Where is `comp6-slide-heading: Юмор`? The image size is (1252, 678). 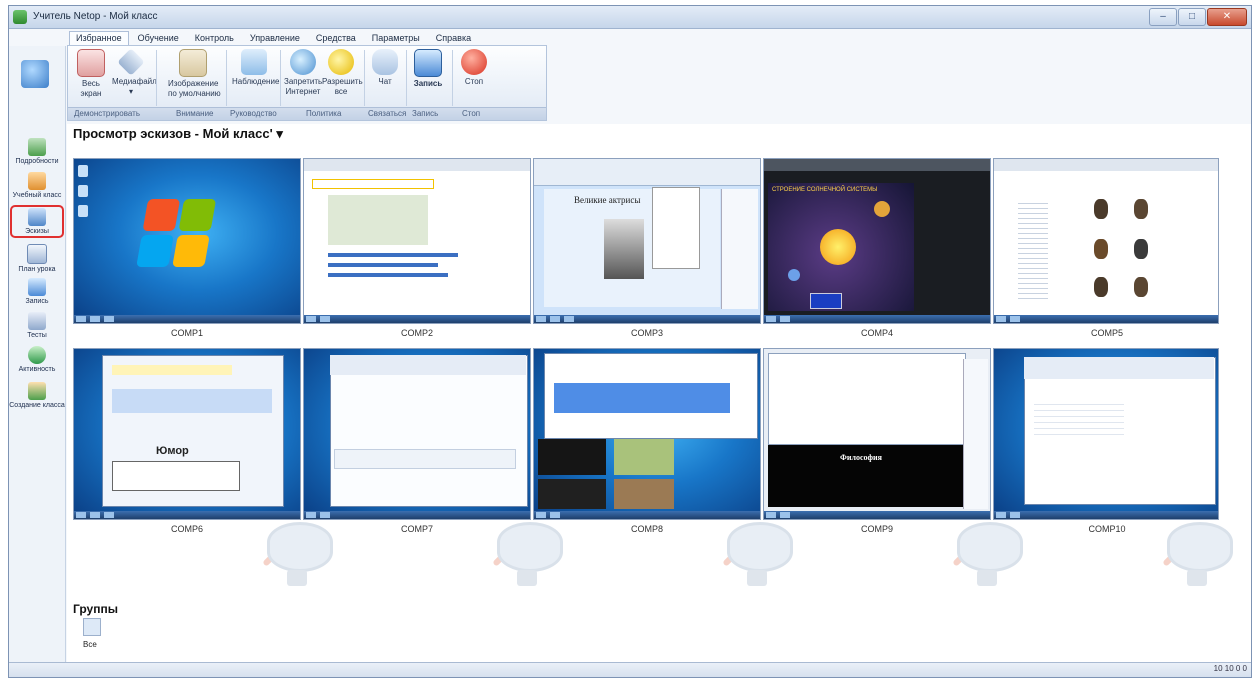
comp6-slide-heading: Юмор is located at coordinates (172, 451).